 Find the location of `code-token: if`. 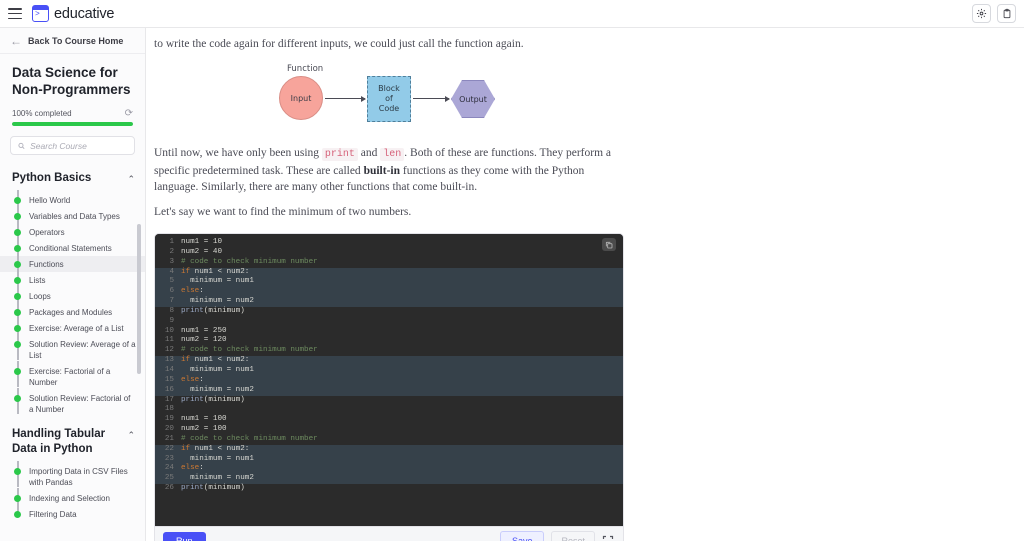

code-token: if is located at coordinates (186, 448).